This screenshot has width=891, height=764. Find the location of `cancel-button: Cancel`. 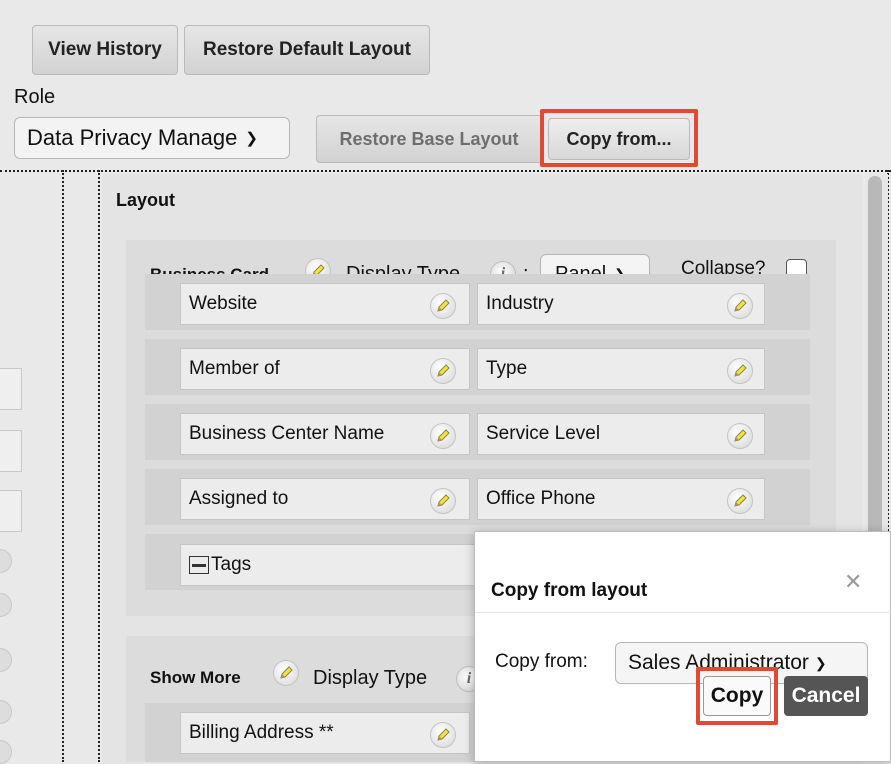

cancel-button: Cancel is located at coordinates (826, 696).